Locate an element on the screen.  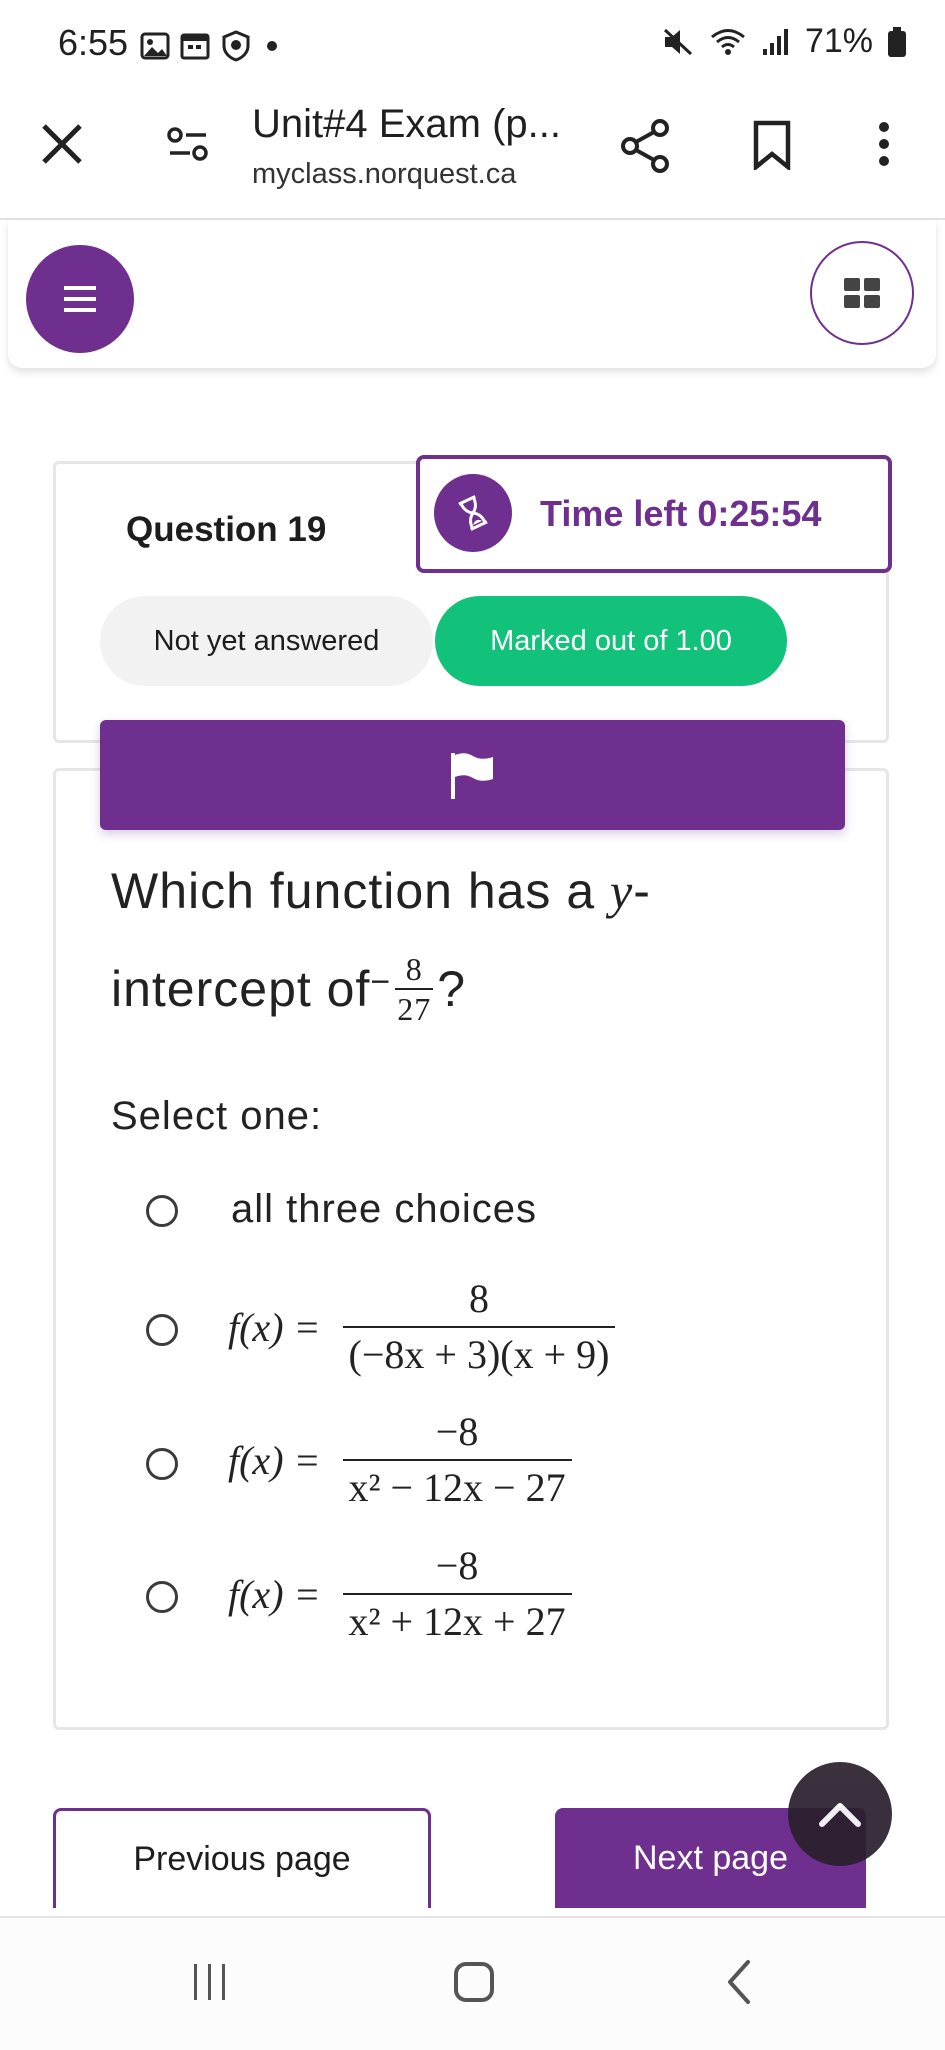
intercept-fraction: 8 27 is located at coordinates (414, 989).